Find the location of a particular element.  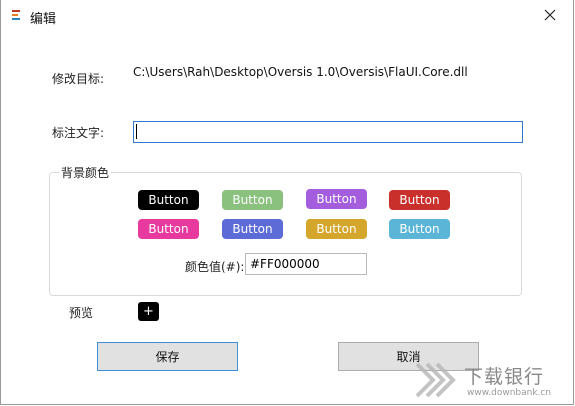

close-icon is located at coordinates (550, 15).